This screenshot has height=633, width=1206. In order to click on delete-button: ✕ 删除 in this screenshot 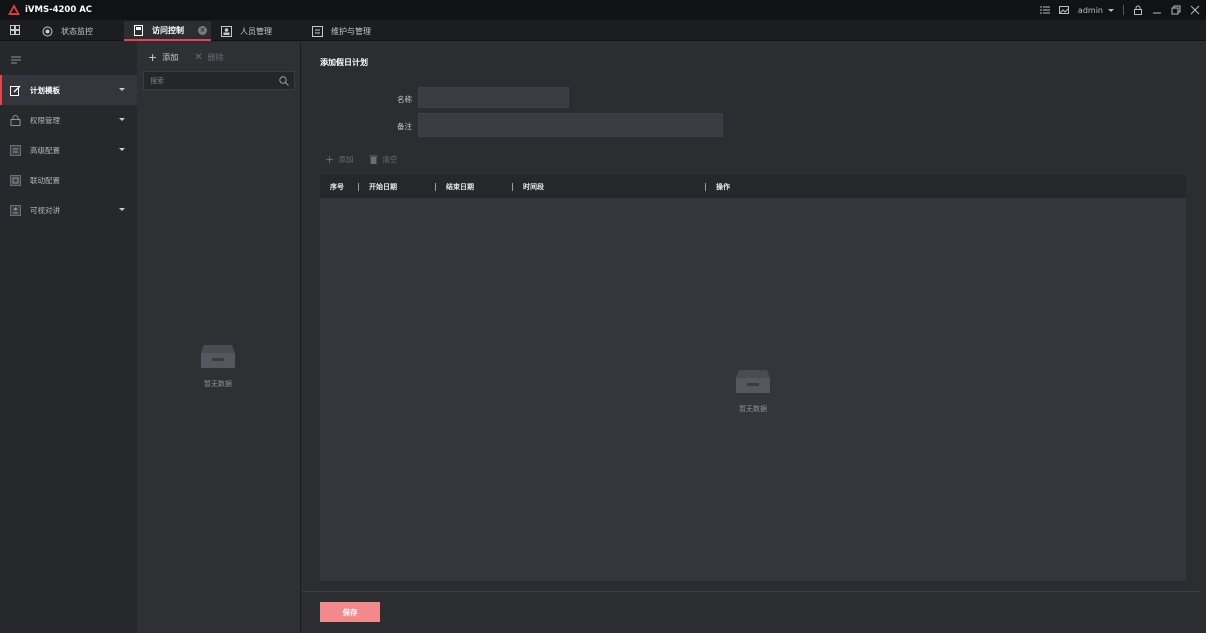, I will do `click(208, 57)`.